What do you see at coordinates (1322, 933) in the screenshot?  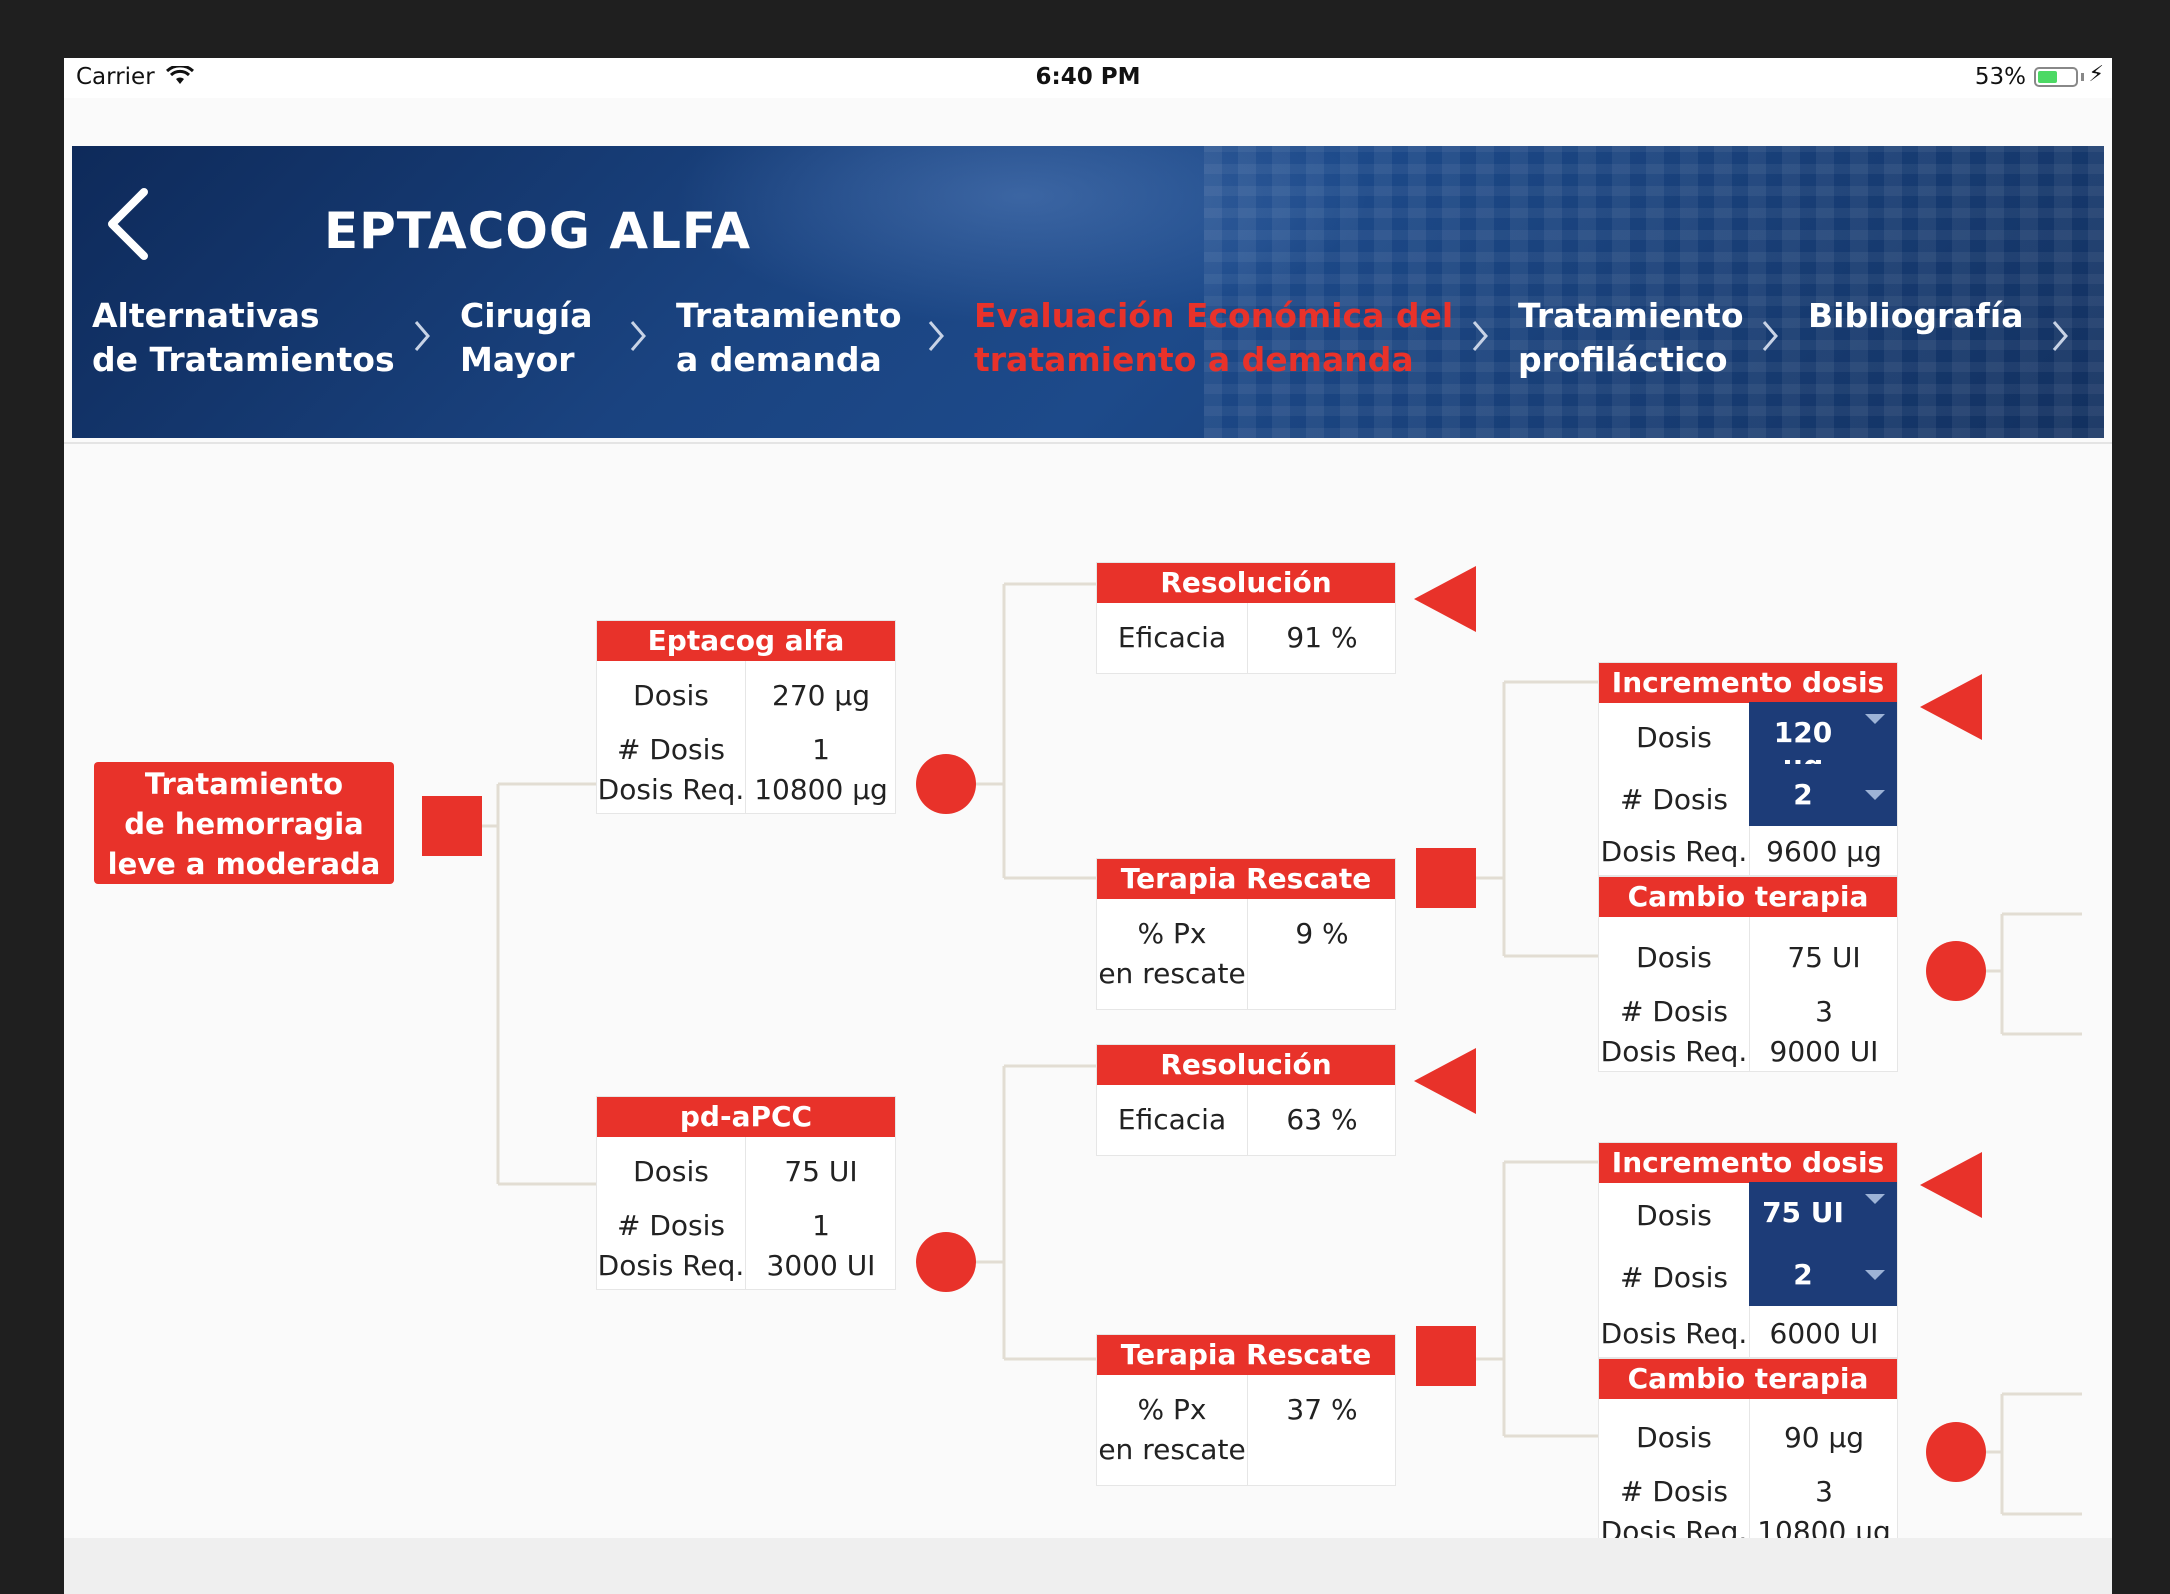 I see `row-value: 9 %` at bounding box center [1322, 933].